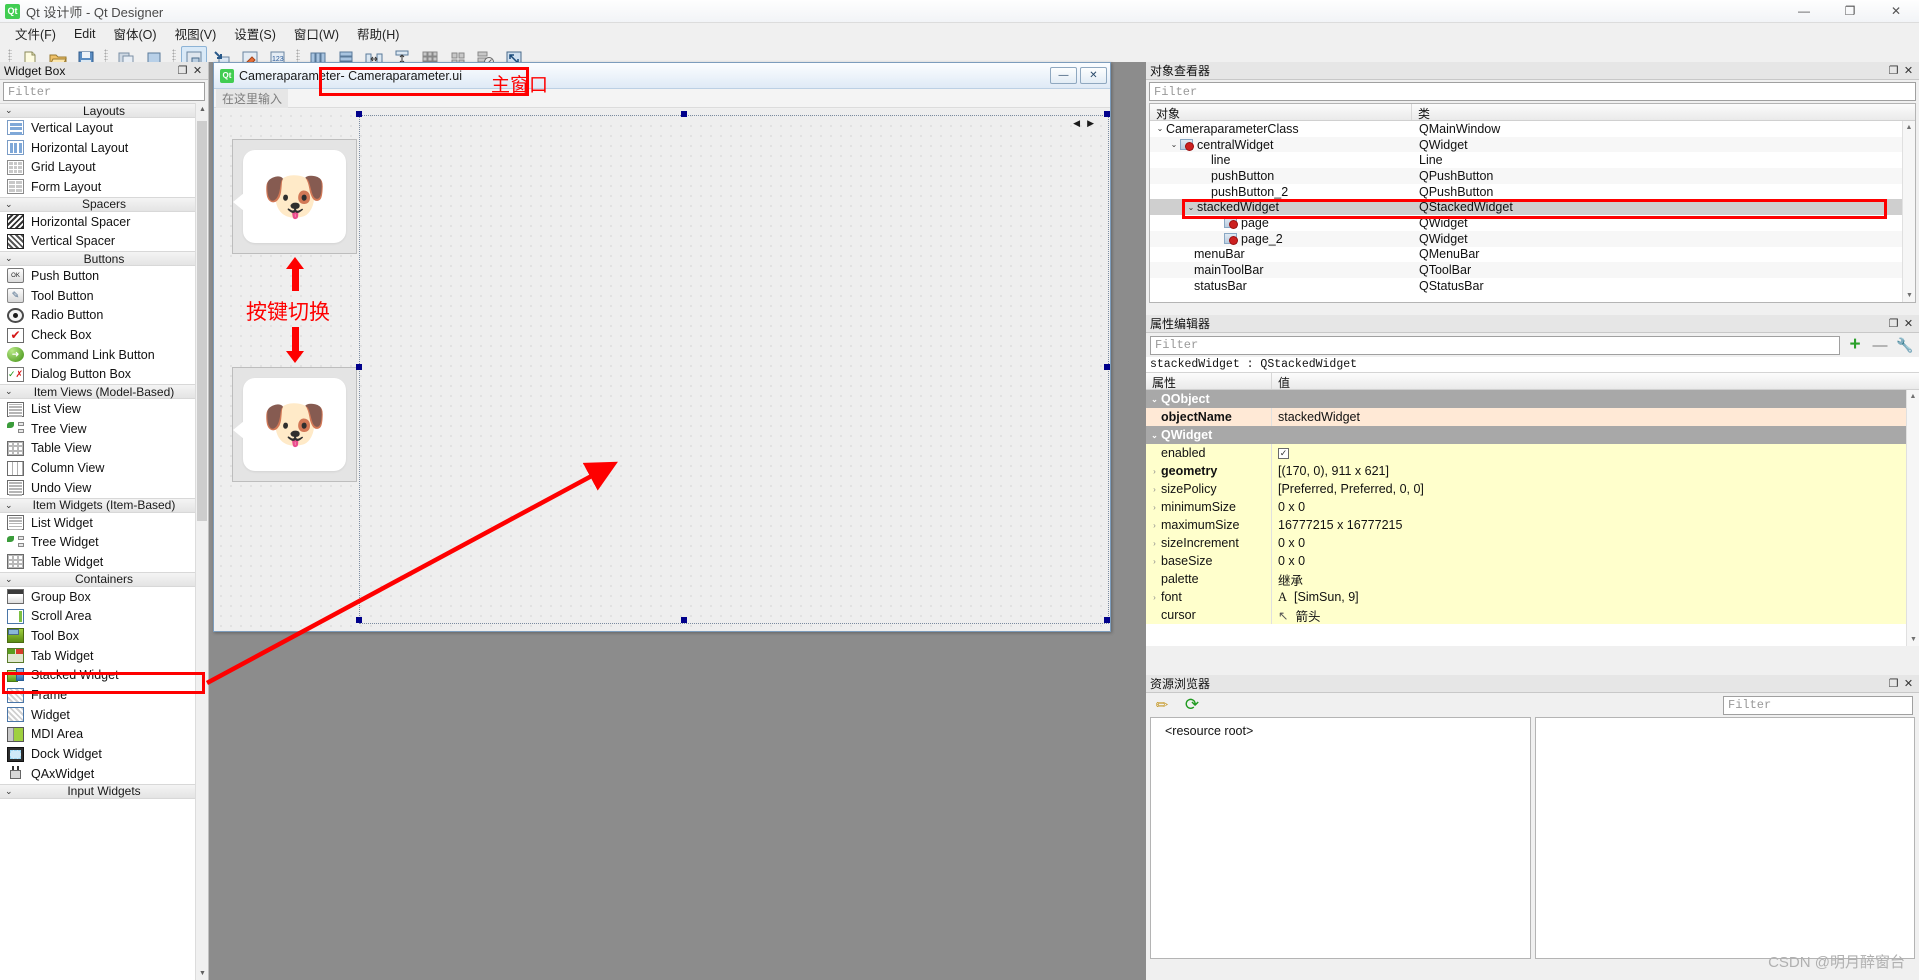 This screenshot has height=980, width=1919. Describe the element at coordinates (1107, 114) in the screenshot. I see `selection-handle-tr` at that location.